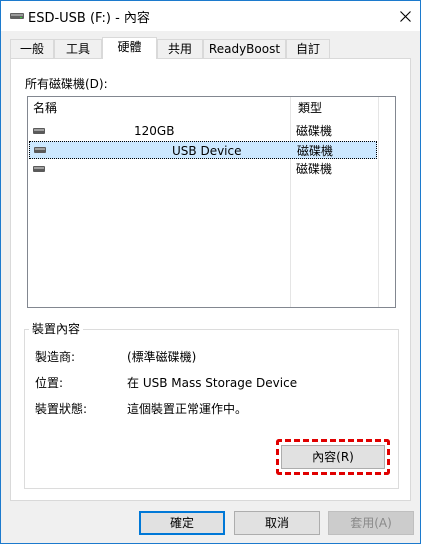 The height and width of the screenshot is (544, 421). Describe the element at coordinates (371, 523) in the screenshot. I see `apply-button: 套用(A)` at that location.